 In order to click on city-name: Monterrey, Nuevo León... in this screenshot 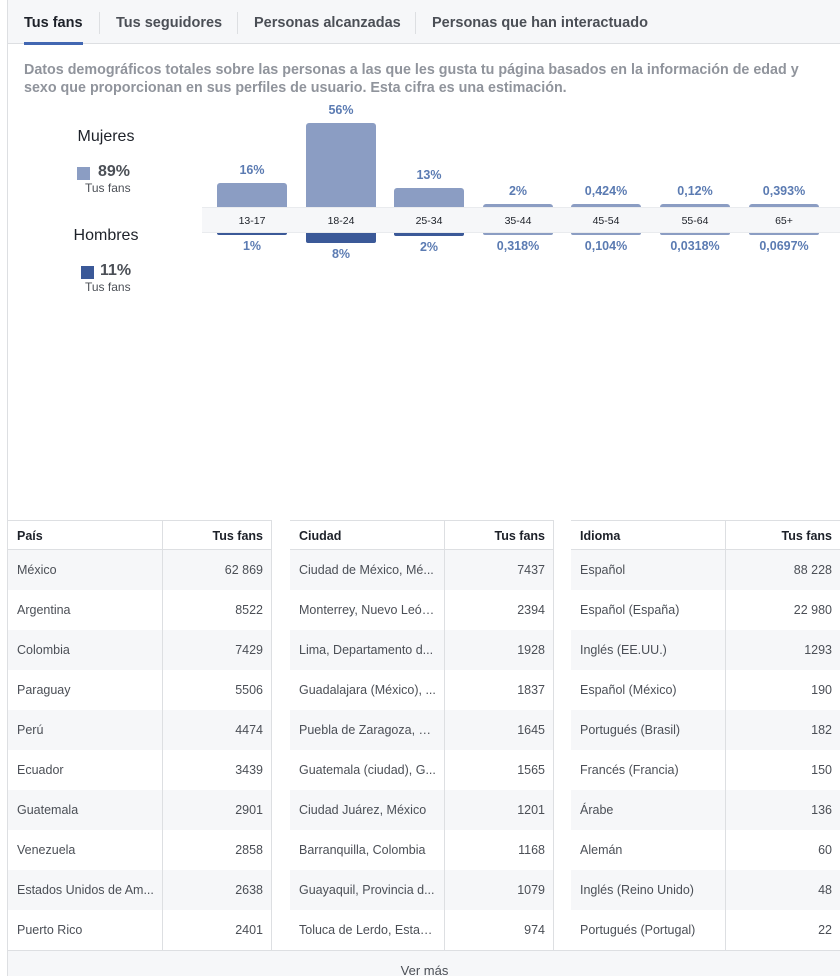, I will do `click(368, 610)`.